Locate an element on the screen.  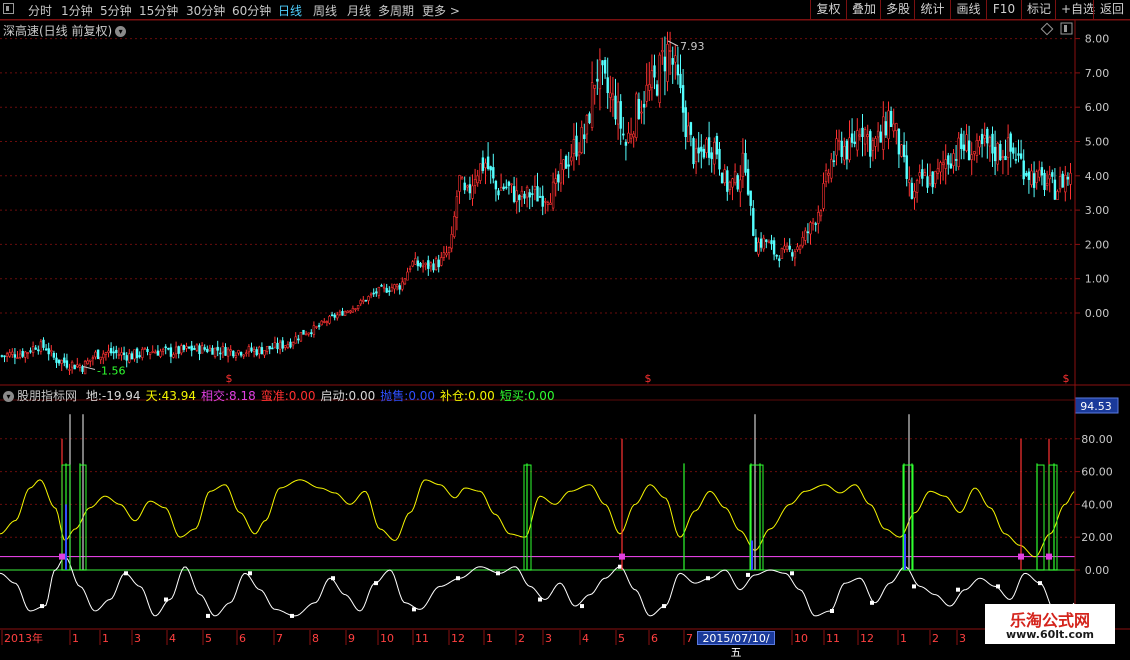
indicator-name: 股朋指标网 is located at coordinates (47, 396).